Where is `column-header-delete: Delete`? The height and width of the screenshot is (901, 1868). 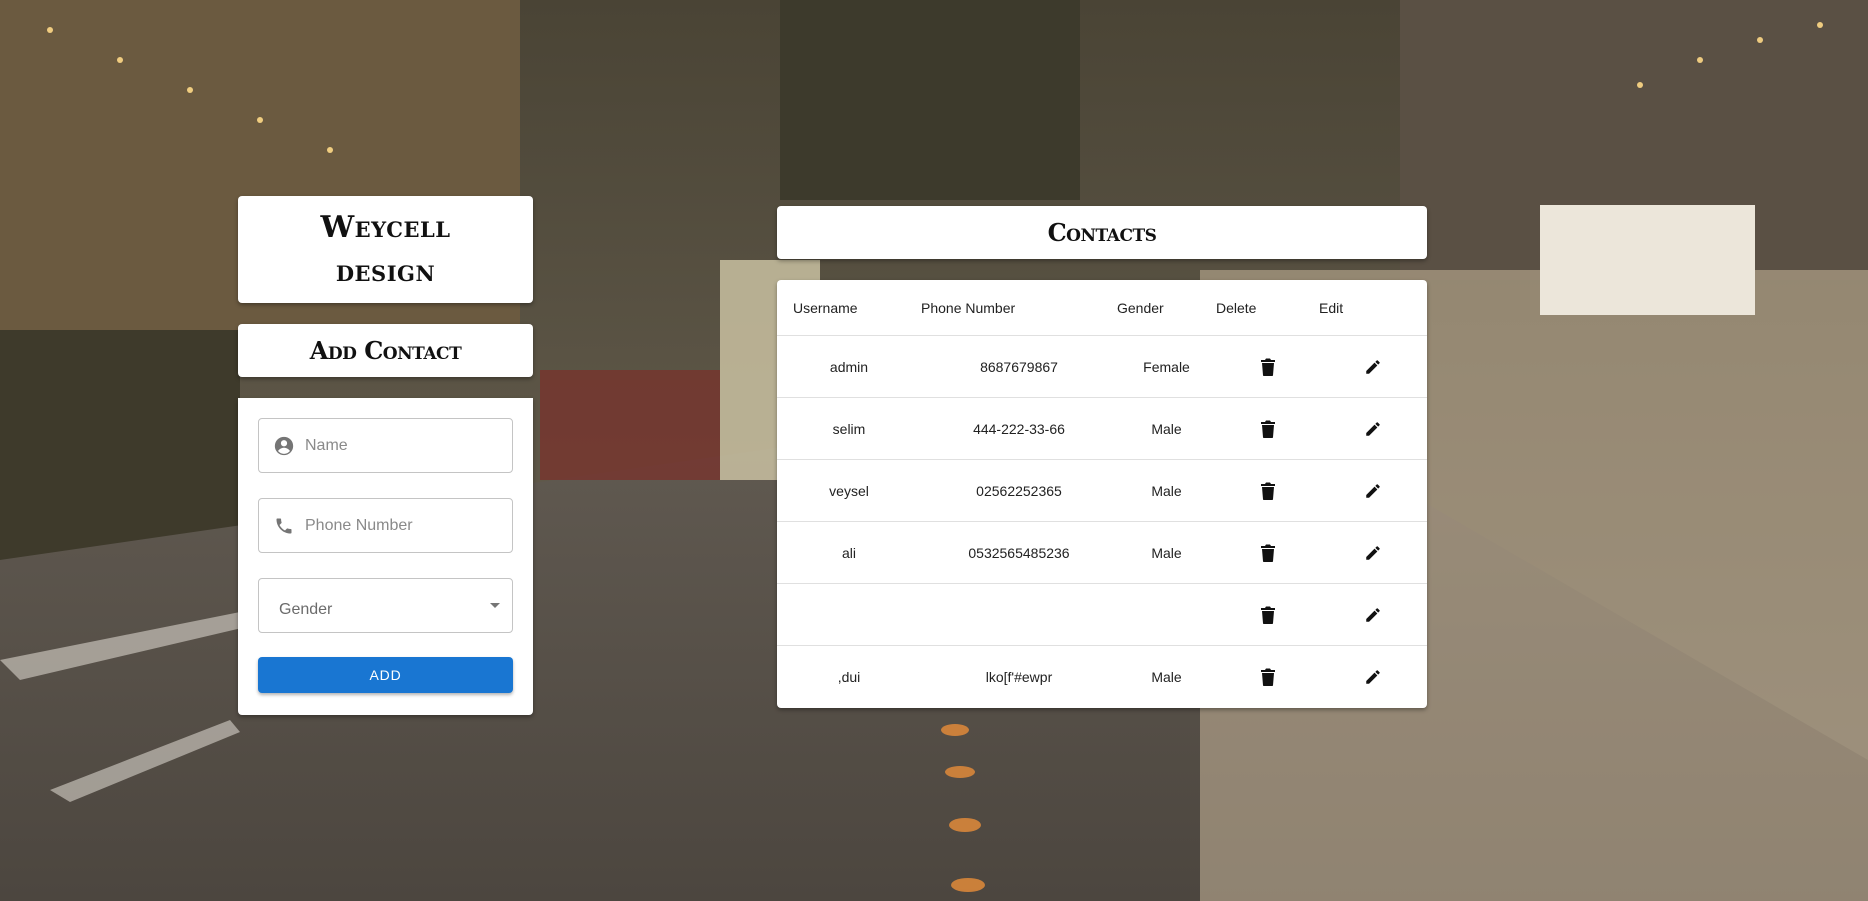
column-header-delete: Delete is located at coordinates (1267, 308).